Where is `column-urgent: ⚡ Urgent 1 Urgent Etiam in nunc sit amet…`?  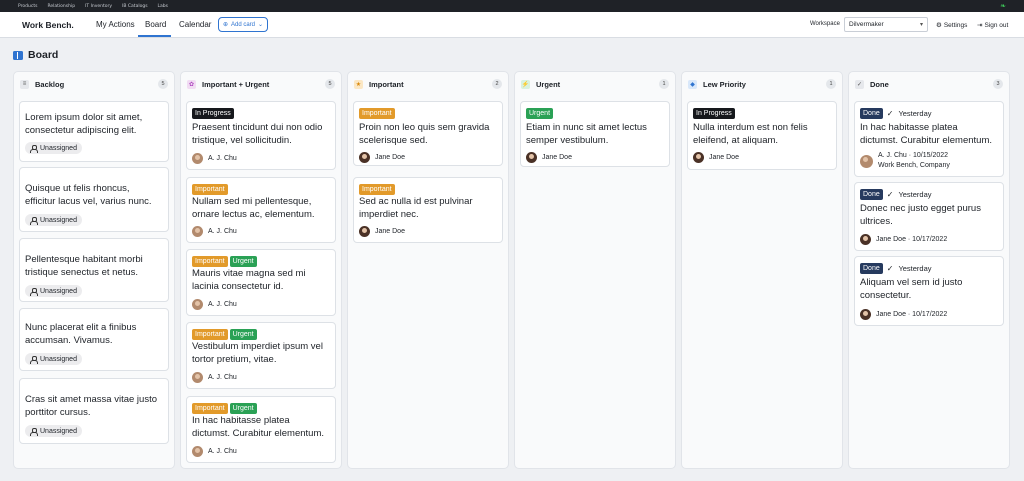
column-urgent: ⚡ Urgent 1 Urgent Etiam in nunc sit amet… is located at coordinates (595, 270).